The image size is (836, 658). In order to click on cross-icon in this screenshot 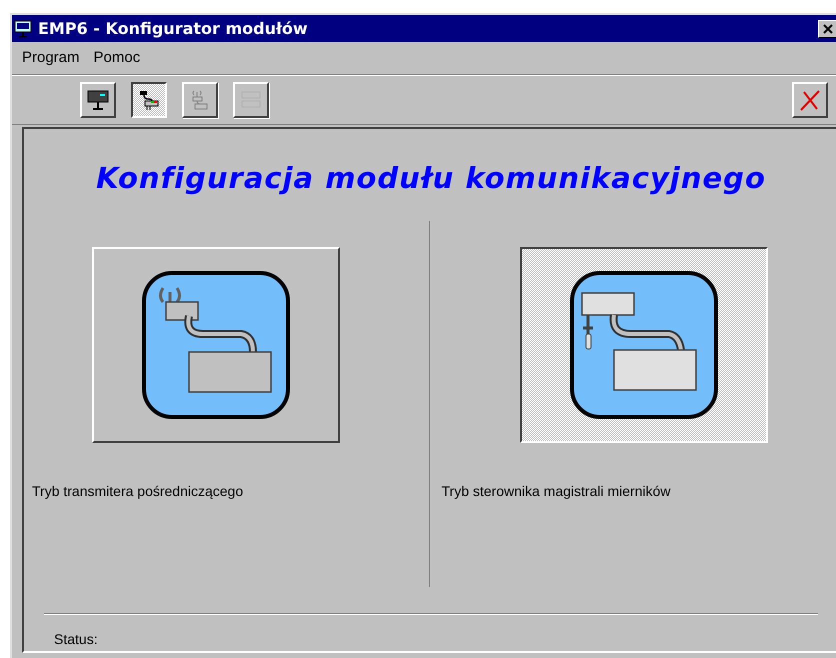, I will do `click(810, 100)`.